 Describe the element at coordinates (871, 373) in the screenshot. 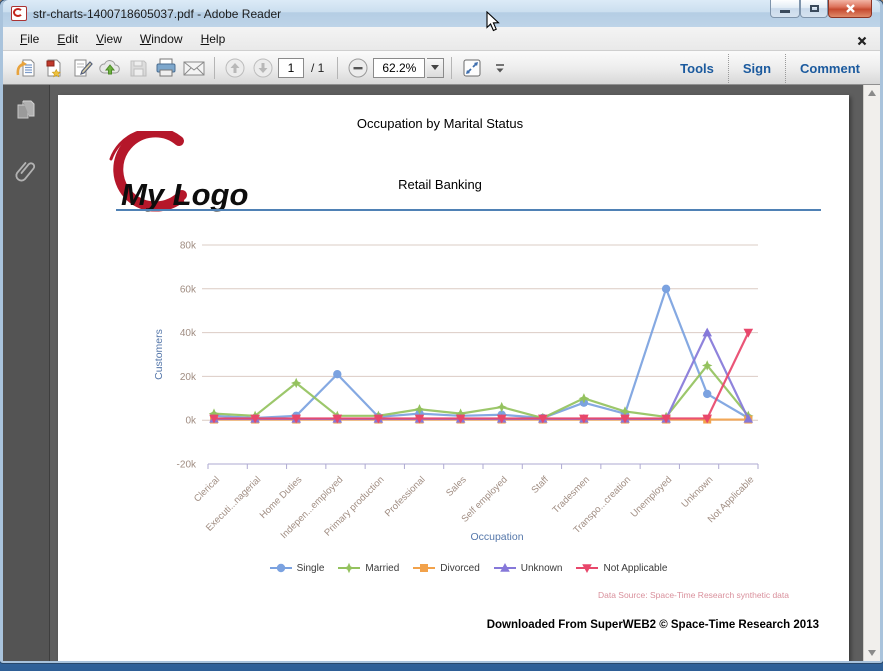

I see `vertical-scrollbar` at that location.